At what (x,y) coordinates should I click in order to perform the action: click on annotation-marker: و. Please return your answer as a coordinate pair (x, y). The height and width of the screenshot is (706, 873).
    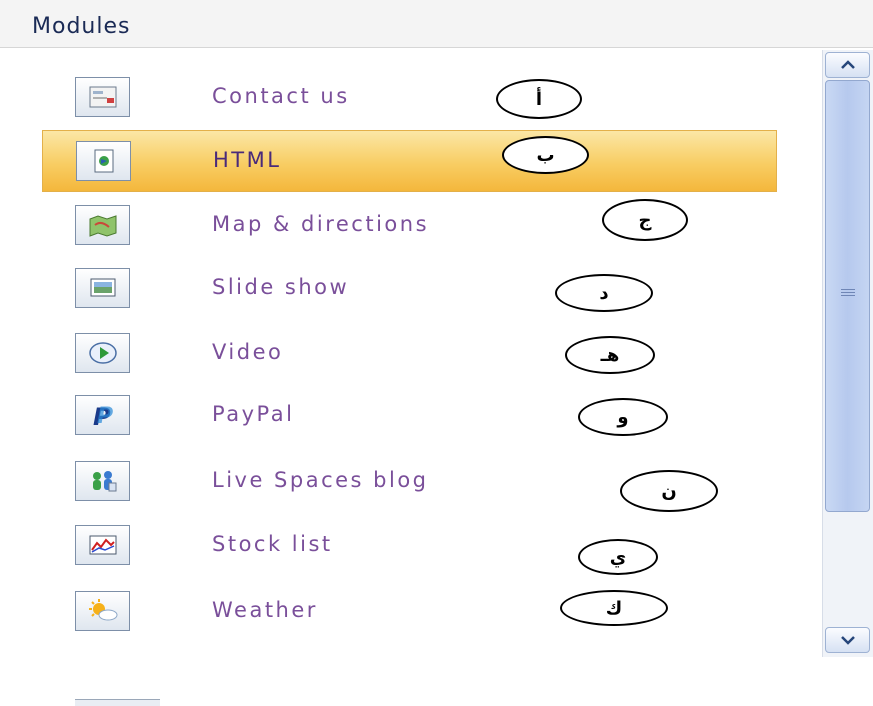
    Looking at the image, I should click on (623, 417).